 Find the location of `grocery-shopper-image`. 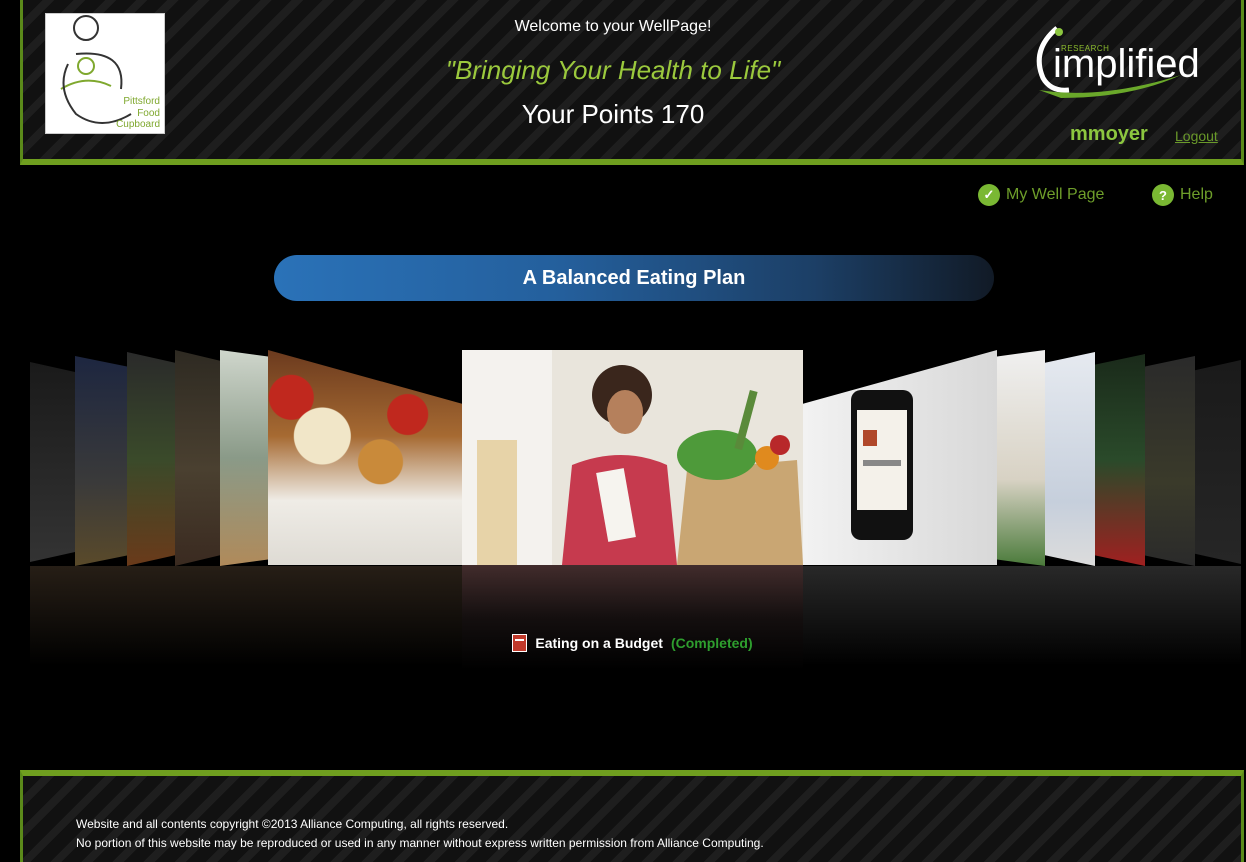

grocery-shopper-image is located at coordinates (632, 457).